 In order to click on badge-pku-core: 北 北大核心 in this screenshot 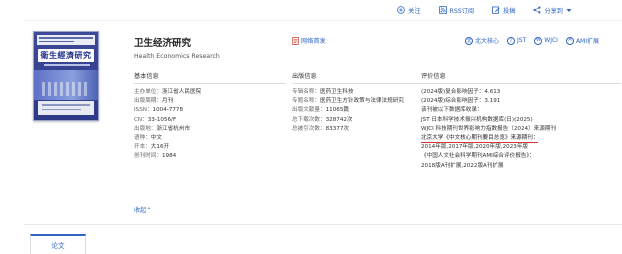, I will do `click(482, 40)`.